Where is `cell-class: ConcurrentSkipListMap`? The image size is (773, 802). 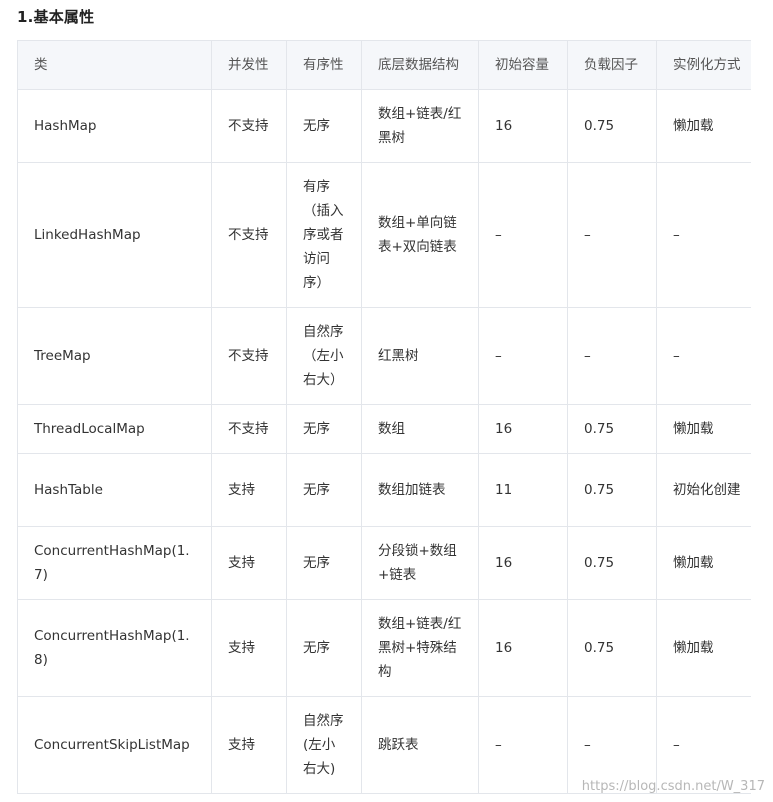 cell-class: ConcurrentSkipListMap is located at coordinates (114, 745).